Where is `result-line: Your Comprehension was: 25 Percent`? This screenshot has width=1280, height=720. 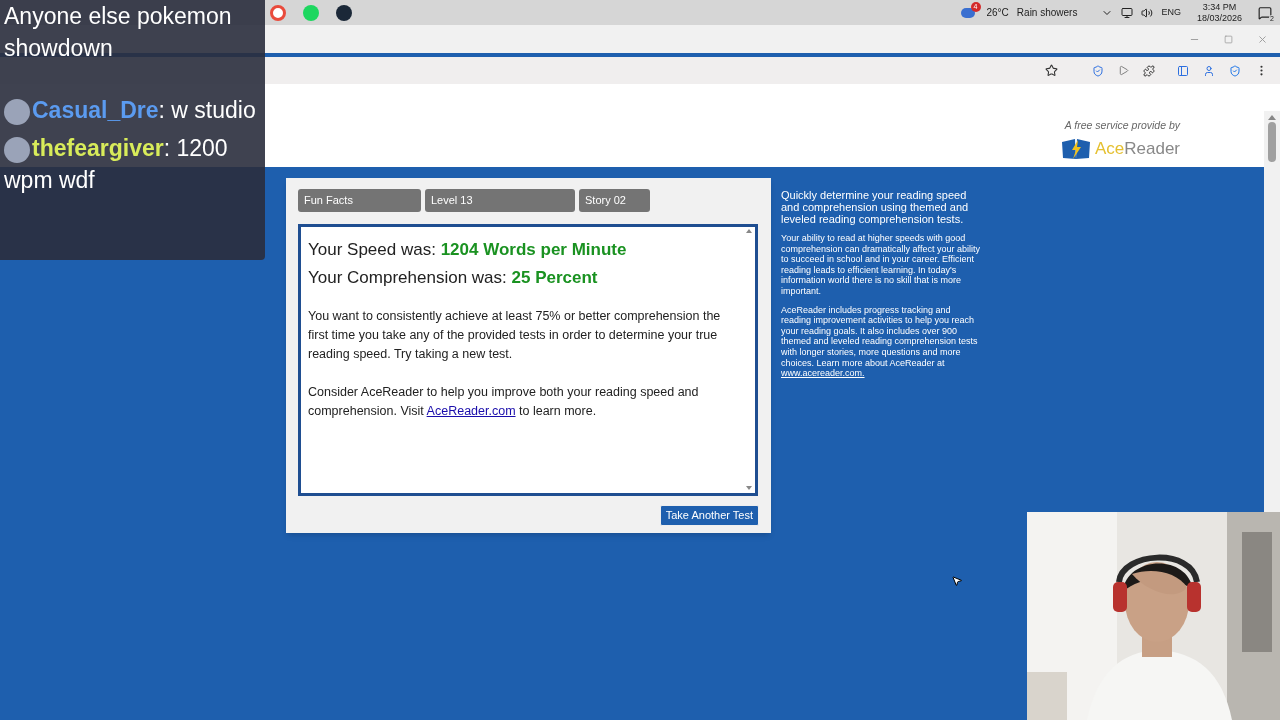
result-line: Your Comprehension was: 25 Percent is located at coordinates (453, 278).